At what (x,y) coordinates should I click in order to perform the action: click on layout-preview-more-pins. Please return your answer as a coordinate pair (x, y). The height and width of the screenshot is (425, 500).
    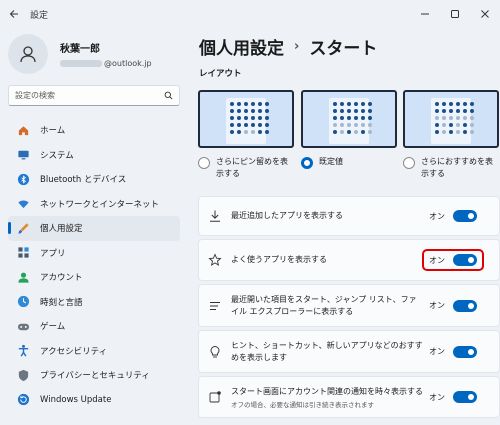
    Looking at the image, I should click on (246, 119).